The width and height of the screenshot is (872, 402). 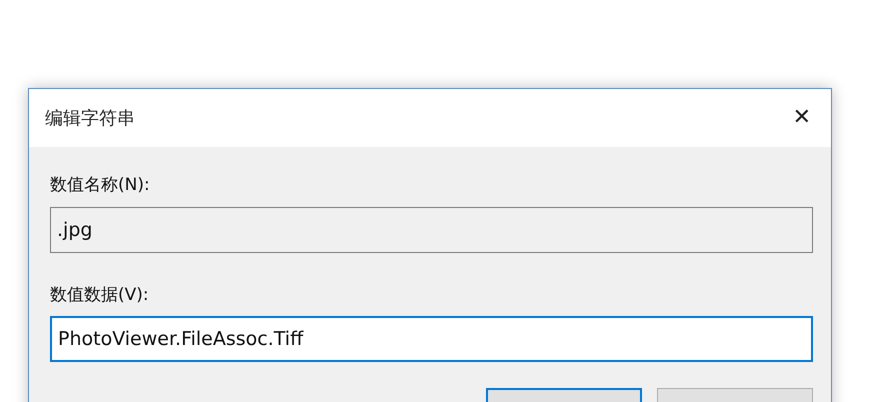 What do you see at coordinates (100, 295) in the screenshot?
I see `field-label: 数值数据(V):` at bounding box center [100, 295].